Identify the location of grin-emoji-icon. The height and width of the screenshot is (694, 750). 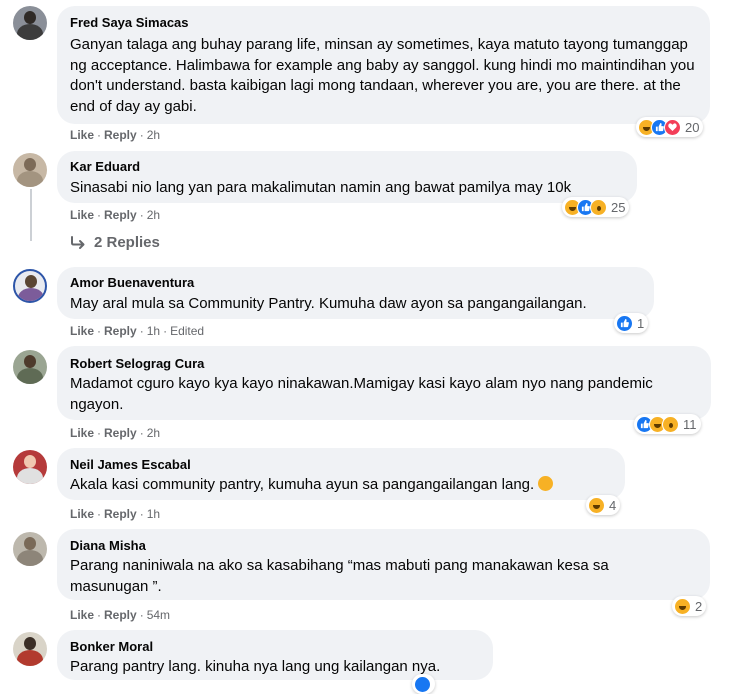
(546, 483).